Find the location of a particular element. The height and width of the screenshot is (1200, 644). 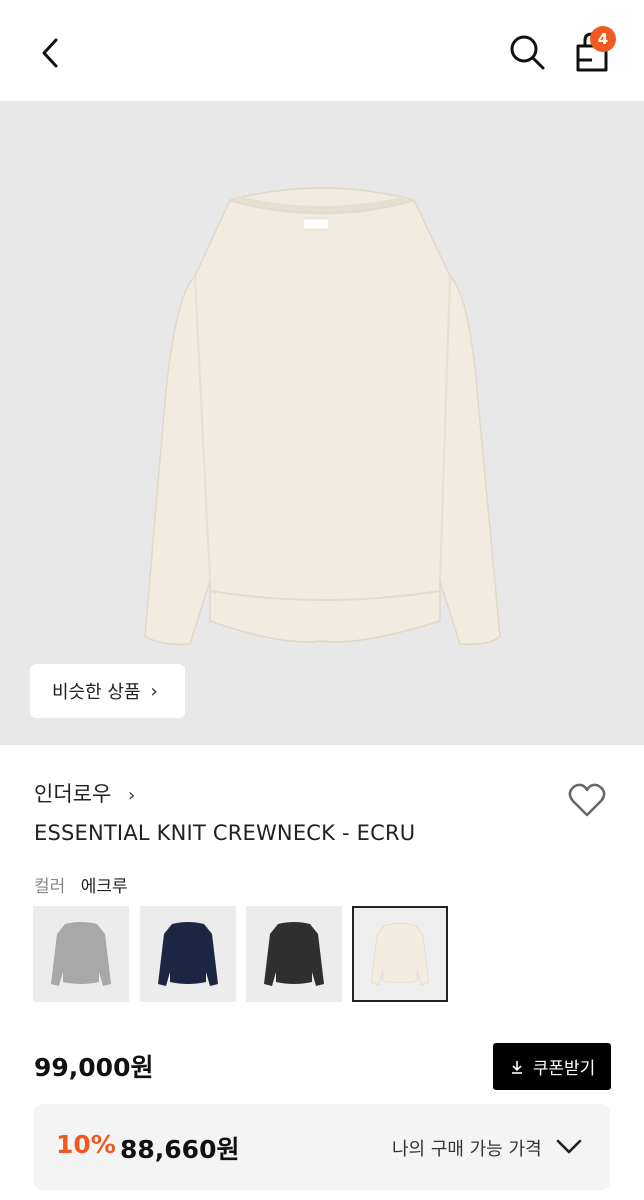

ecru-sweater-thumb is located at coordinates (400, 954).